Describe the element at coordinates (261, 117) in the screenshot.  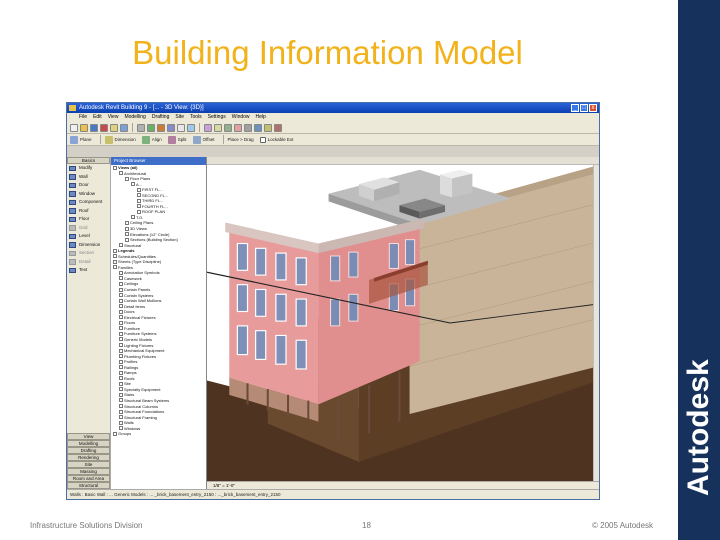
I see `menu-help: Help` at that location.